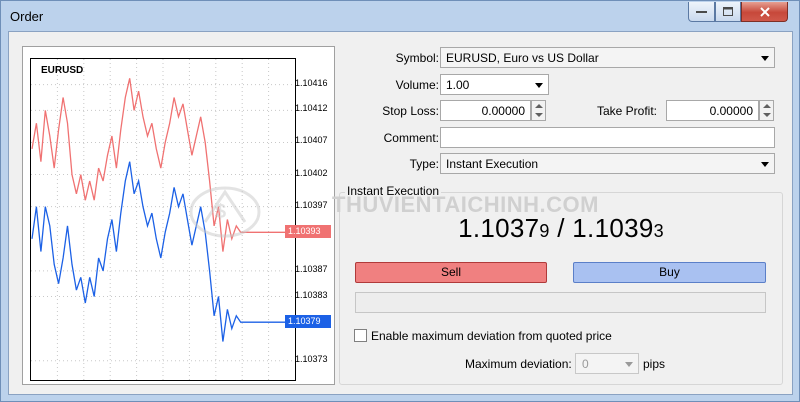 This screenshot has height=402, width=800. What do you see at coordinates (613, 228) in the screenshot?
I see `ask-price-main: 1.1039` at bounding box center [613, 228].